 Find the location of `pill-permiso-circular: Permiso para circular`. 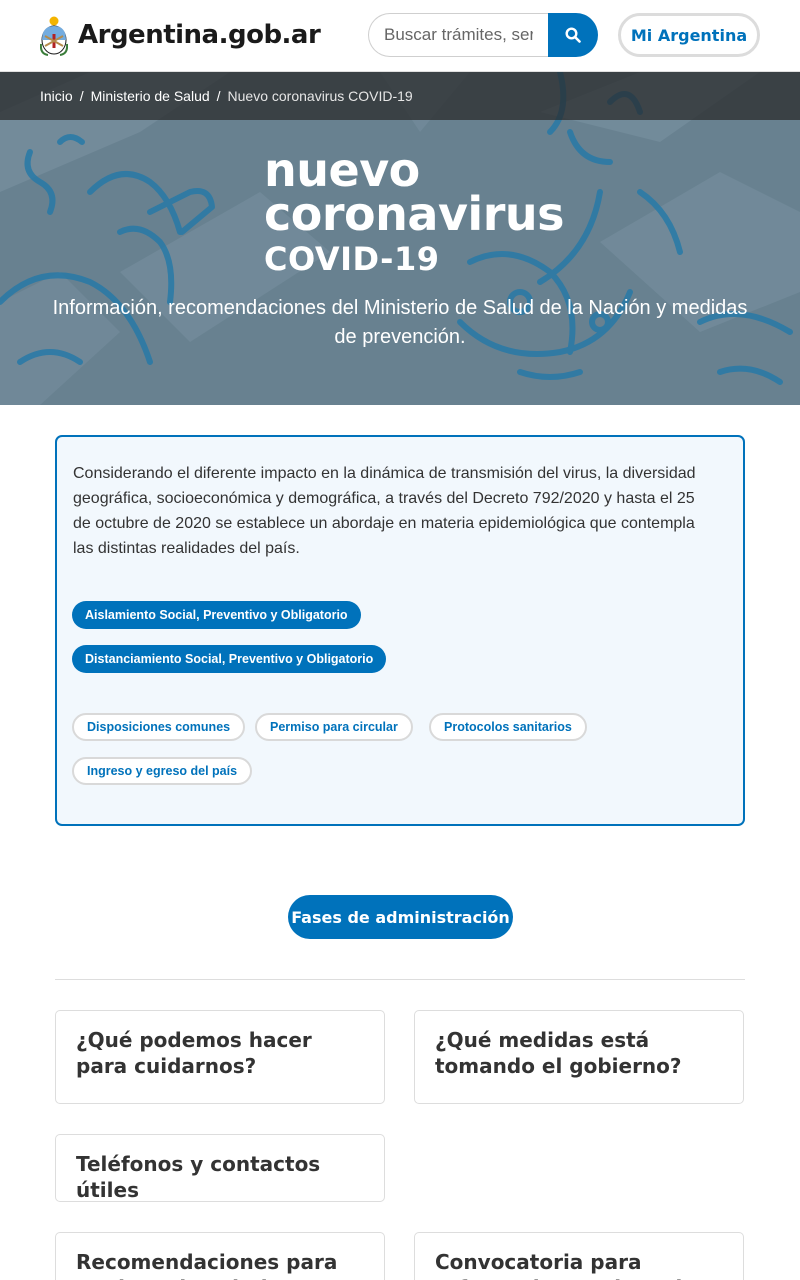

pill-permiso-circular: Permiso para circular is located at coordinates (334, 727).